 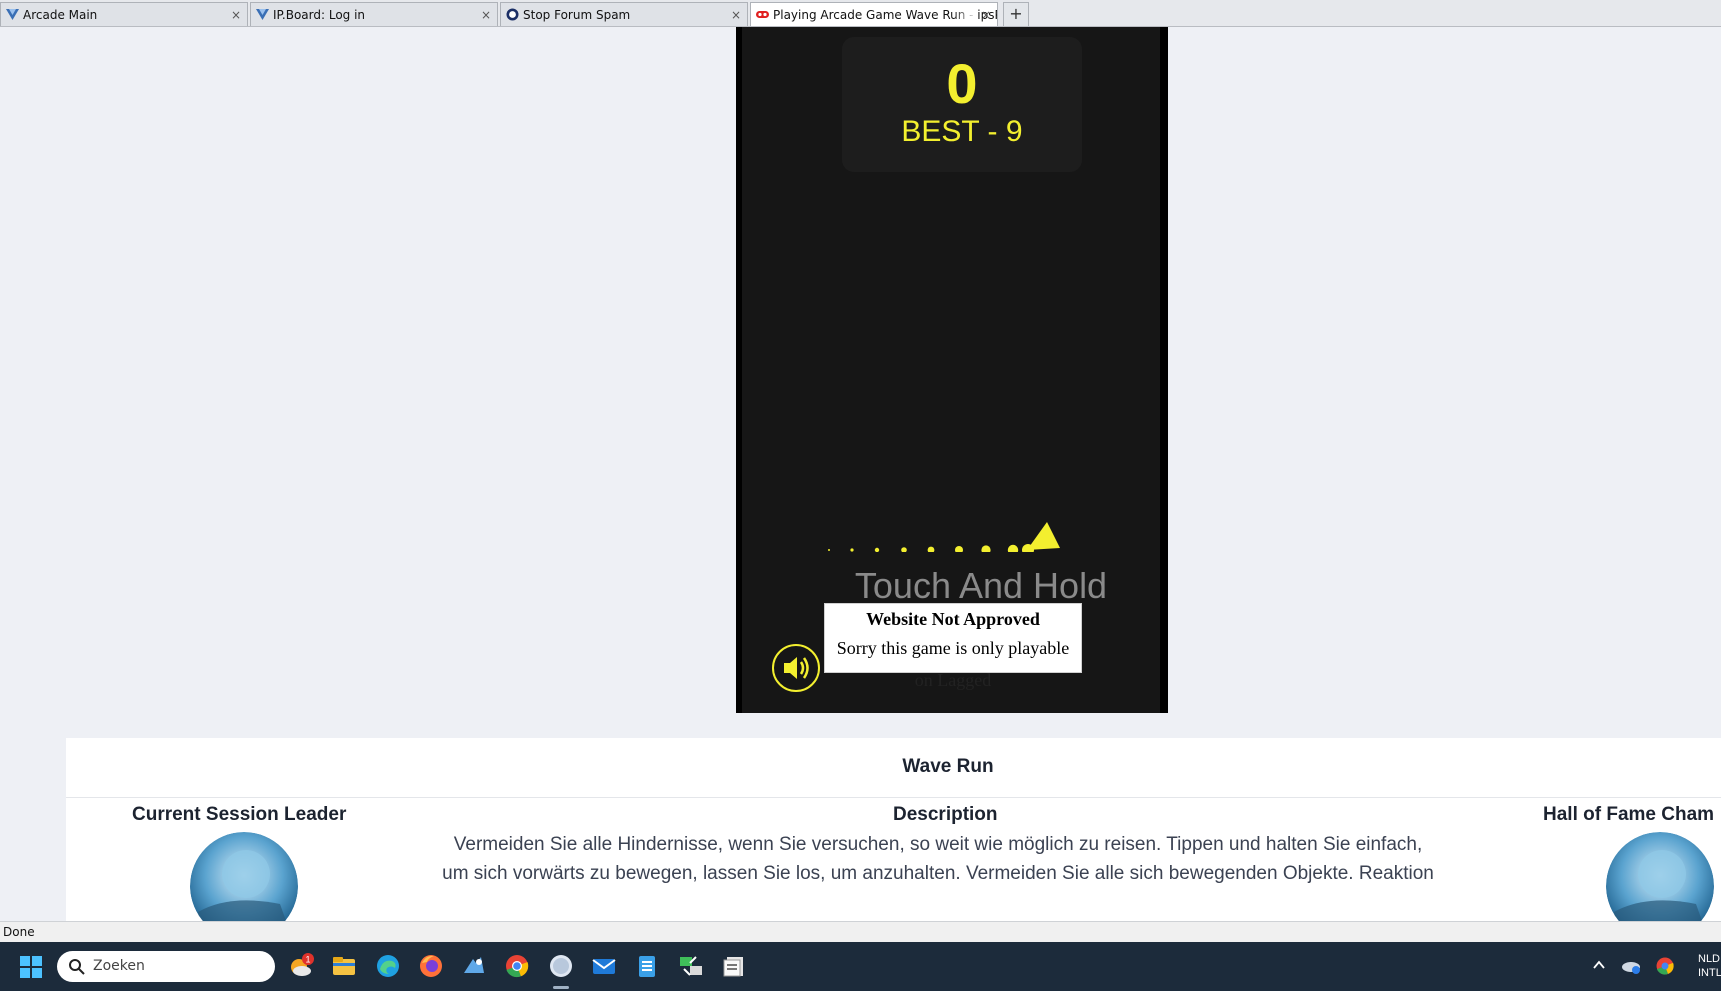 What do you see at coordinates (1016, 14) in the screenshot?
I see `new-tab-button: +` at bounding box center [1016, 14].